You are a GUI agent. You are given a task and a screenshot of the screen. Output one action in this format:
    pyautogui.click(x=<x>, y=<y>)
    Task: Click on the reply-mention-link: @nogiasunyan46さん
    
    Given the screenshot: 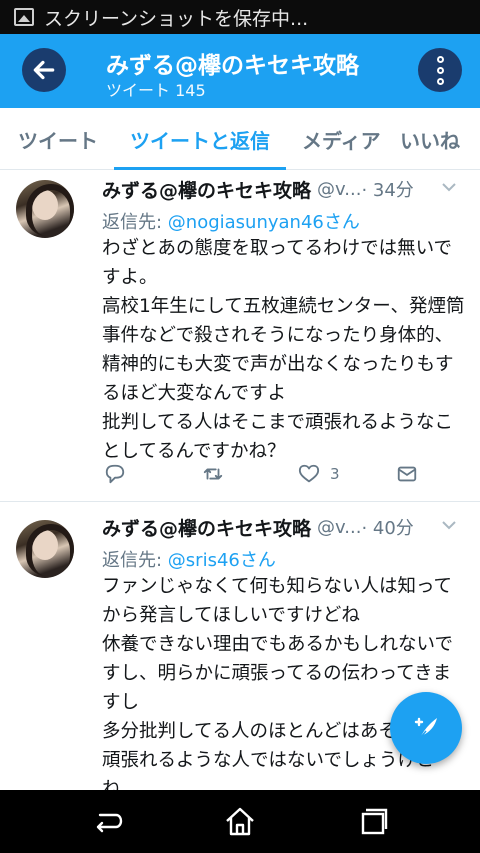 What is the action you would take?
    pyautogui.click(x=264, y=222)
    